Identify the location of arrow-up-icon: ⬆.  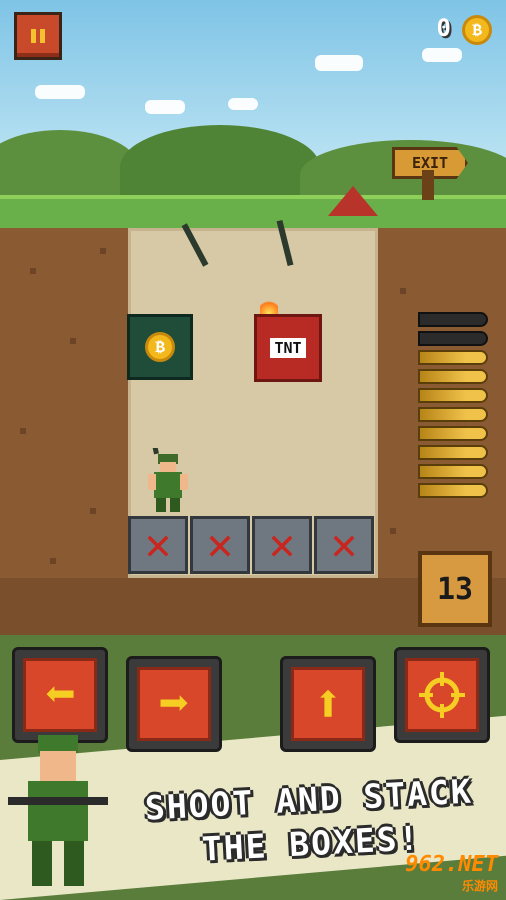
(328, 704).